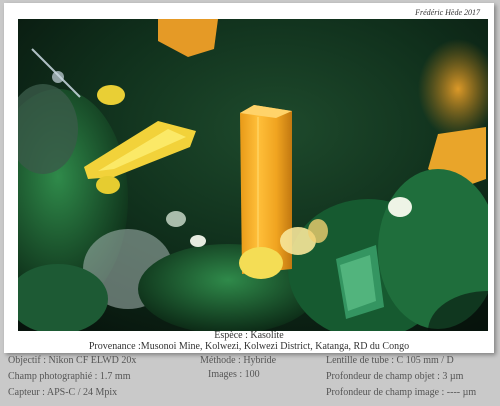 This screenshot has height=406, width=500. I want to click on spec-profondeur-image: Profondeur de champ image : ---- µm, so click(401, 392).